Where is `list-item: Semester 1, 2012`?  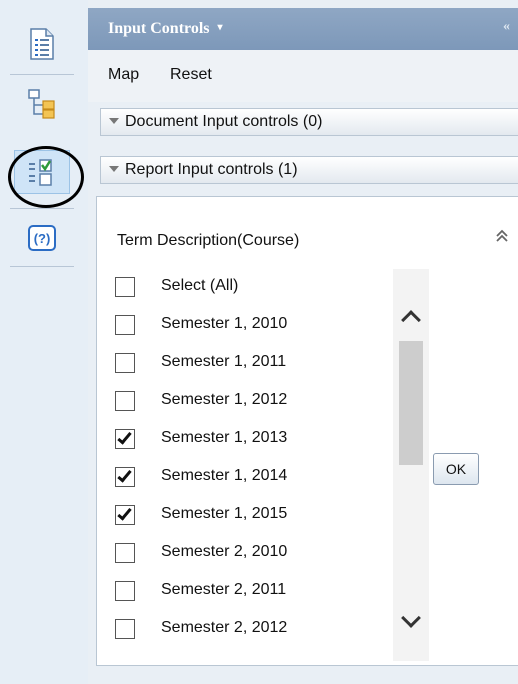
list-item: Semester 1, 2012 is located at coordinates (250, 410).